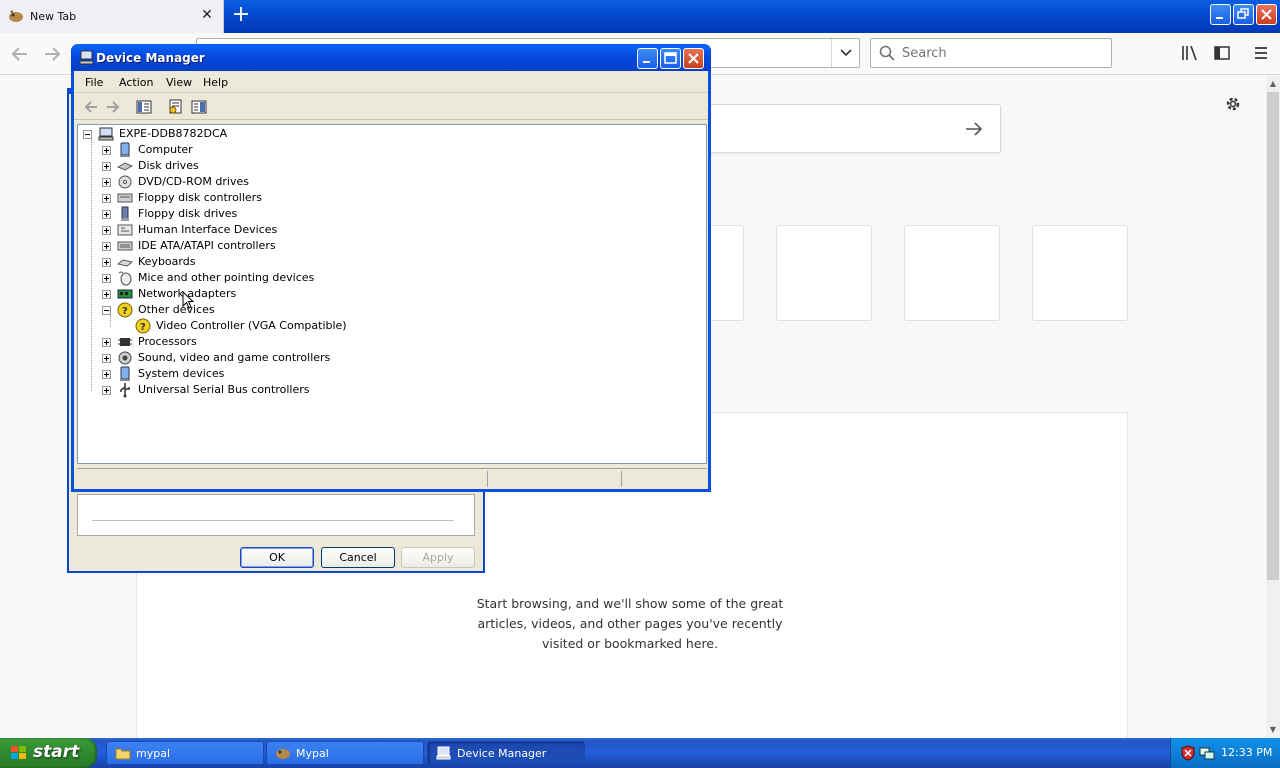  What do you see at coordinates (251, 325) in the screenshot?
I see `tree-item-label: Video Controller (VGA Compatible)` at bounding box center [251, 325].